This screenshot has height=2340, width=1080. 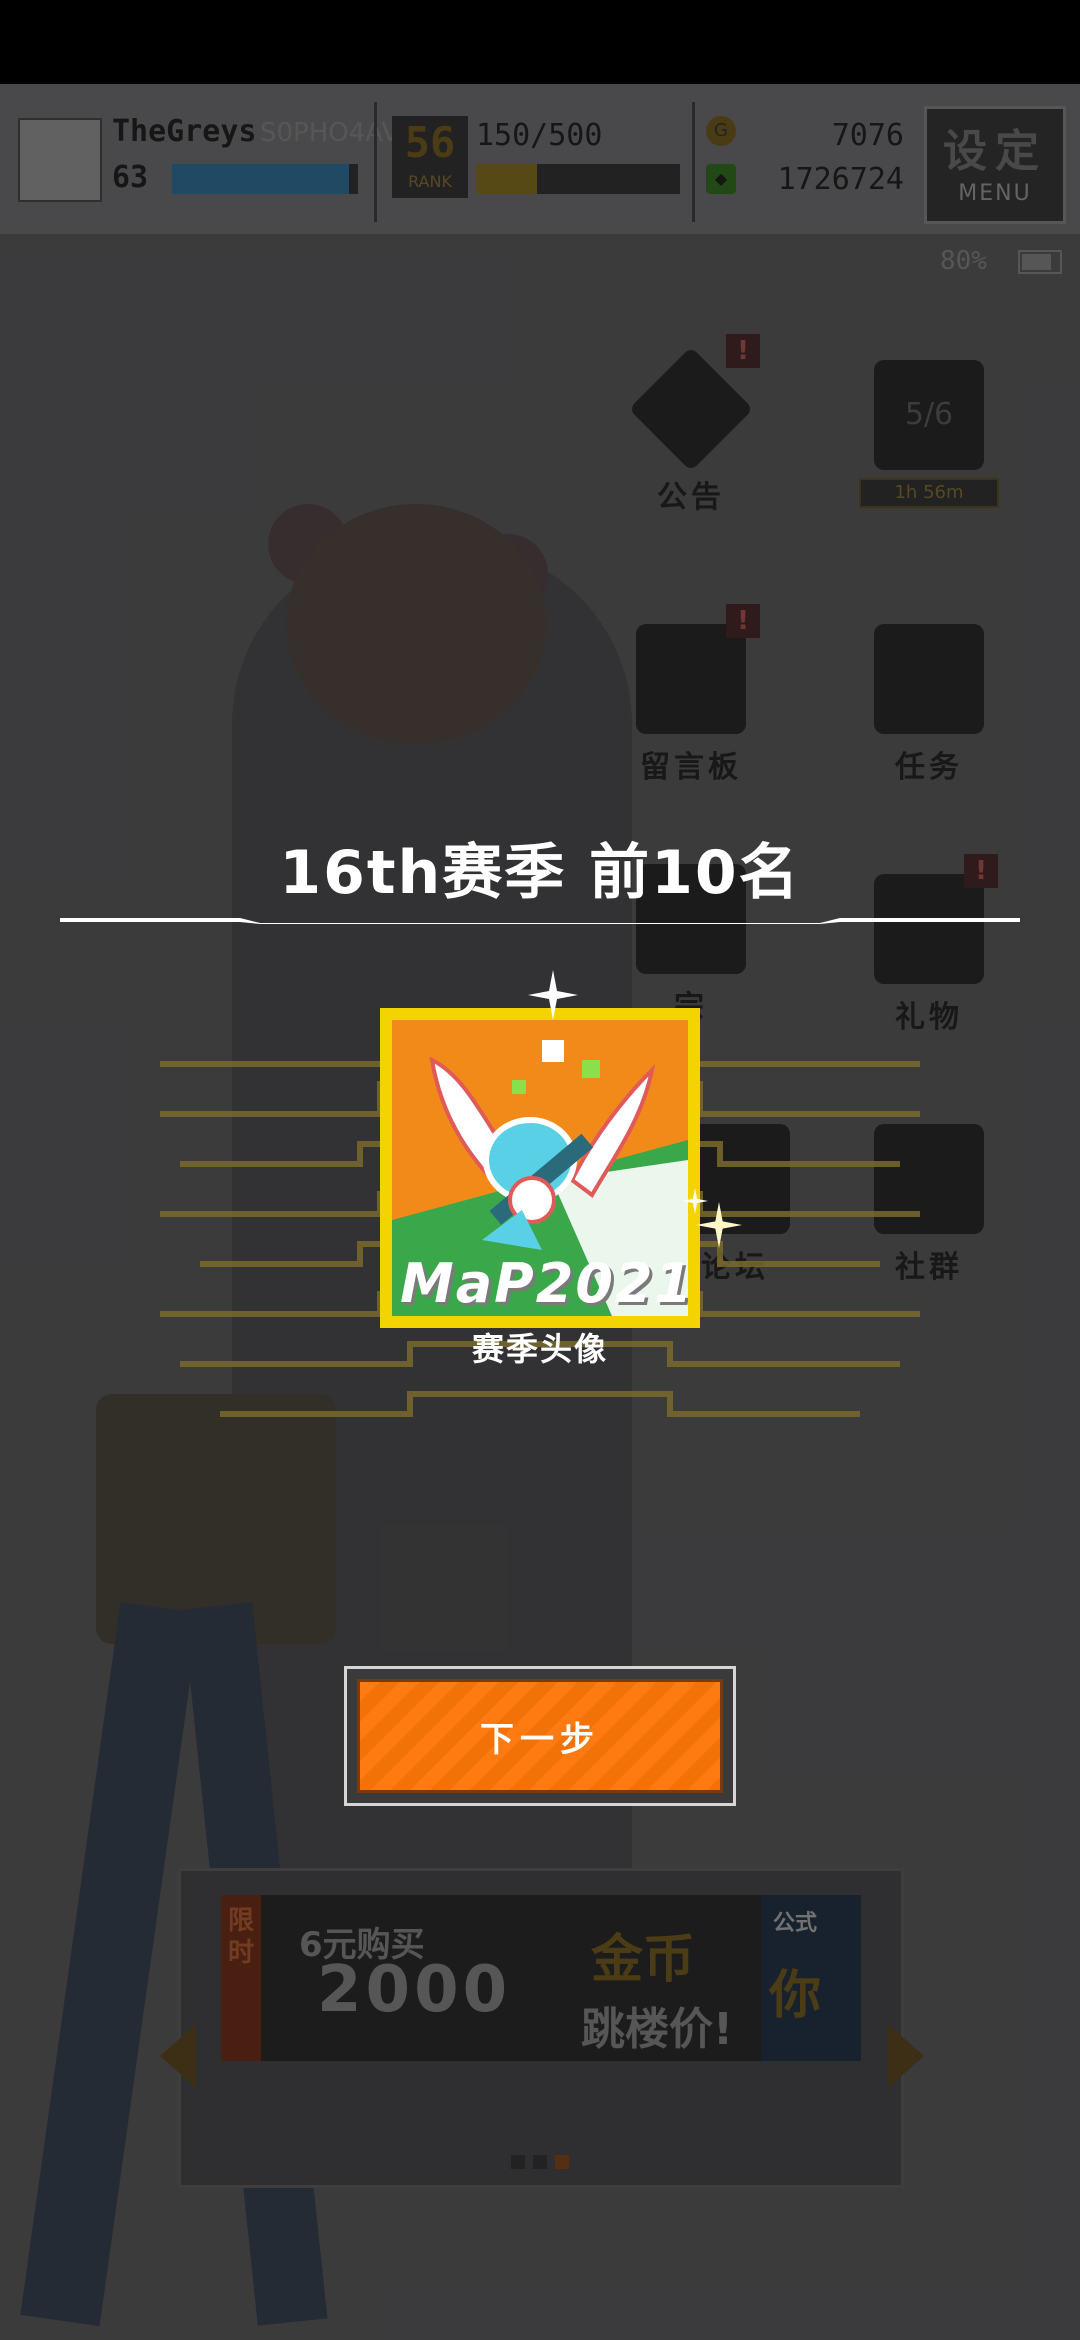 I want to click on reward-item-avatar: MaP2021, so click(x=540, y=1168).